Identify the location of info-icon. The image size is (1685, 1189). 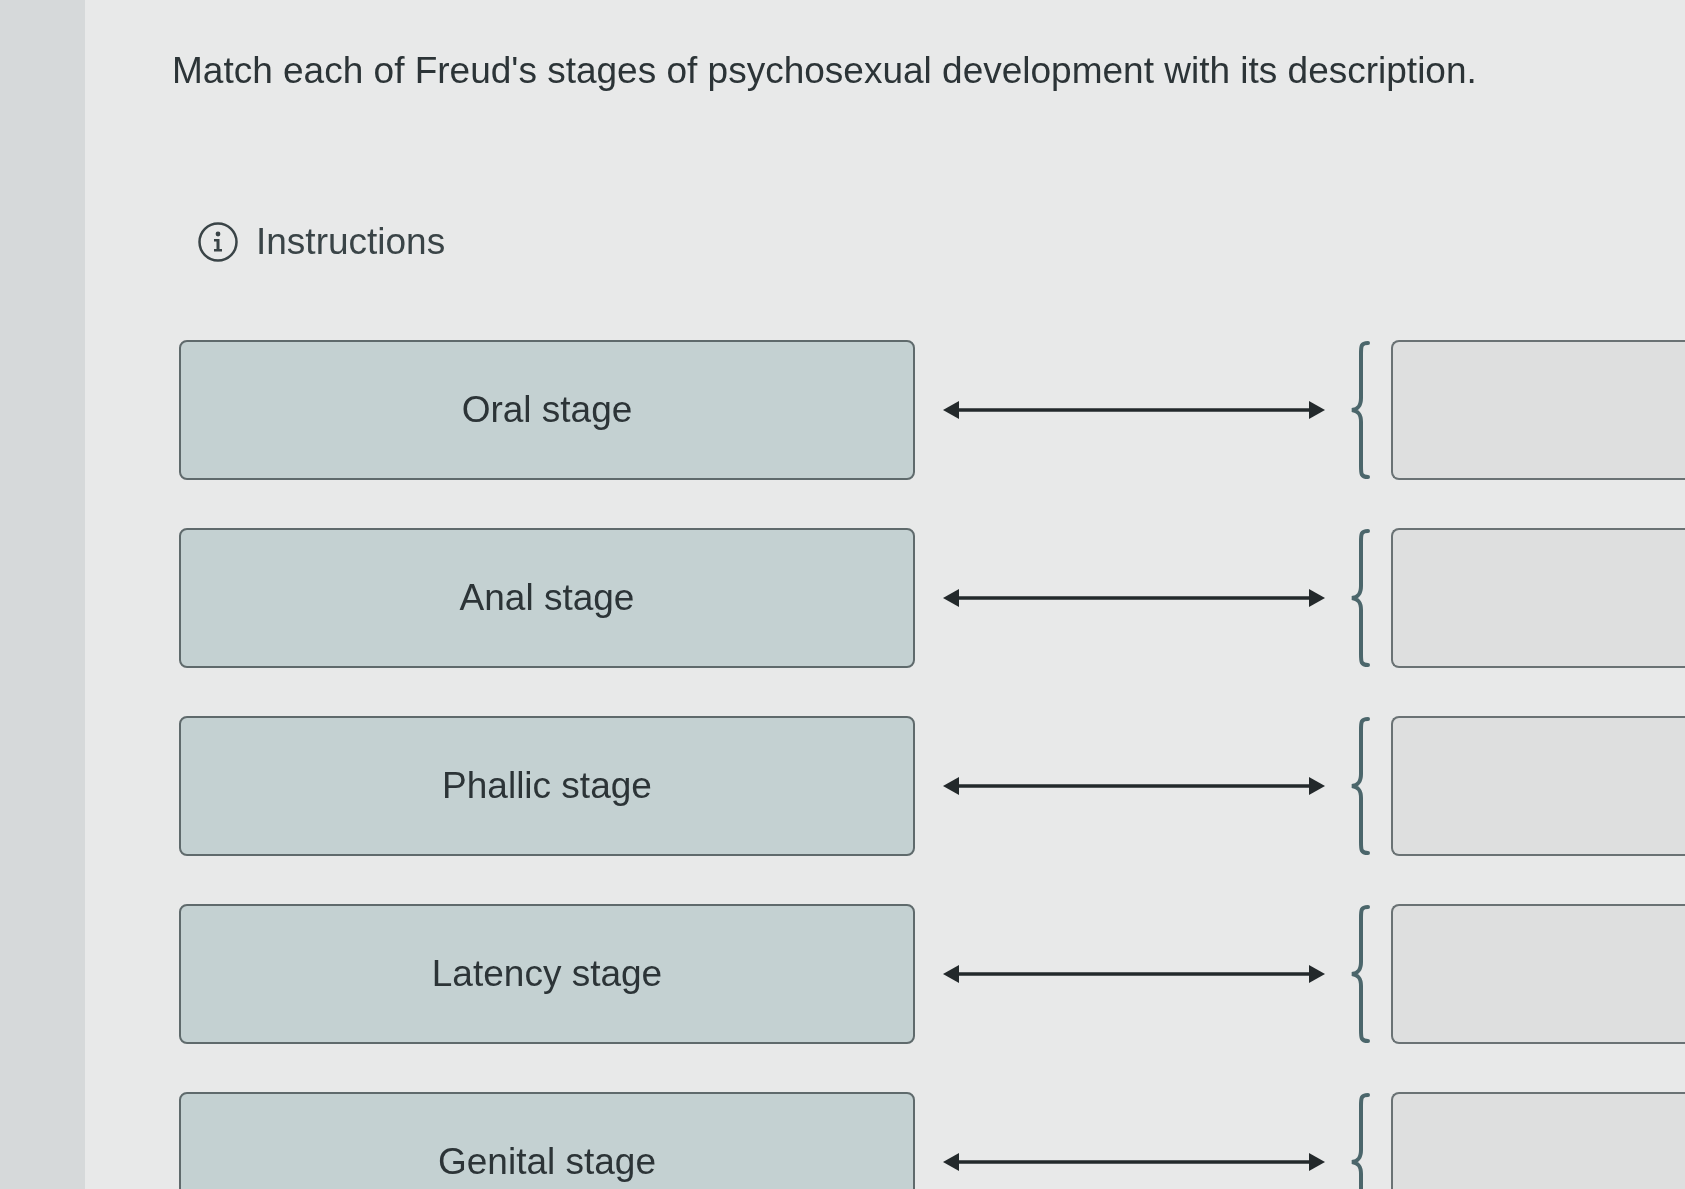
(218, 242).